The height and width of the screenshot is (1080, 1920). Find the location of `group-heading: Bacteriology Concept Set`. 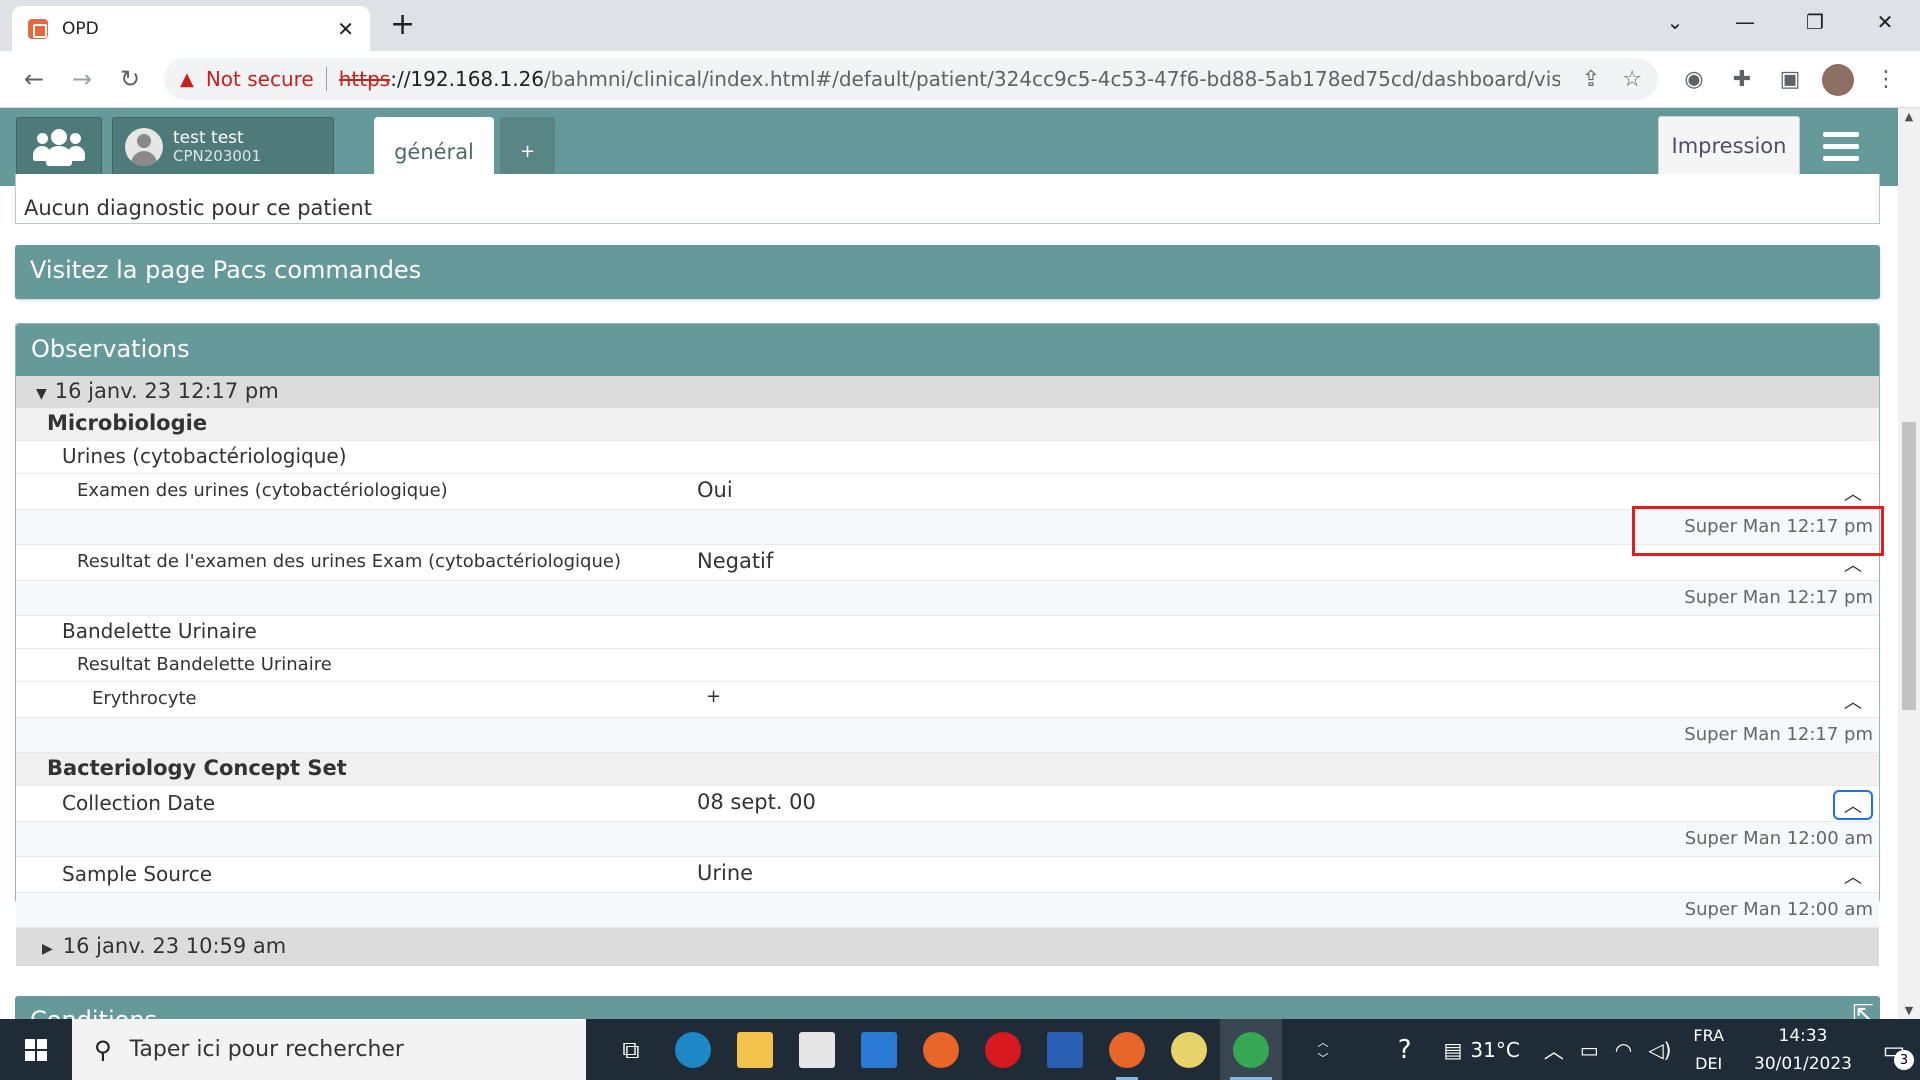

group-heading: Bacteriology Concept Set is located at coordinates (947, 769).